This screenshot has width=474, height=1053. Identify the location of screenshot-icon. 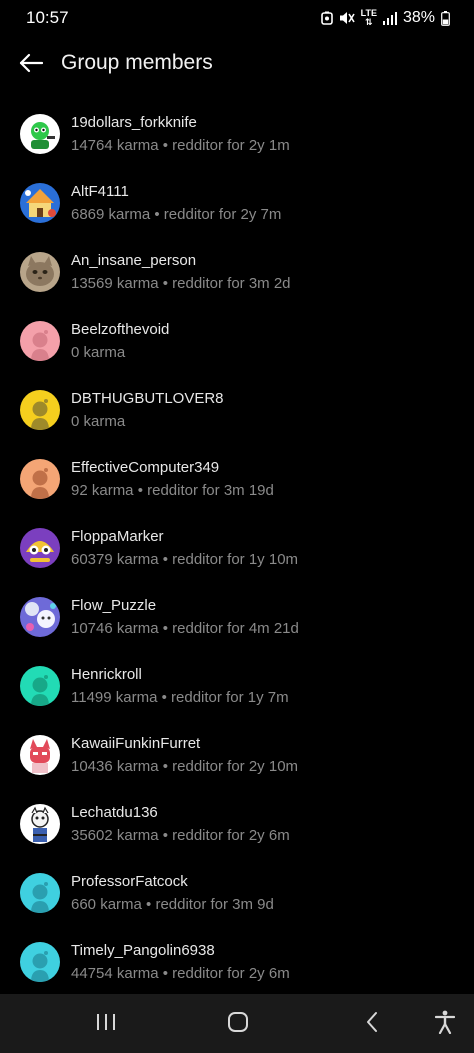
(326, 18).